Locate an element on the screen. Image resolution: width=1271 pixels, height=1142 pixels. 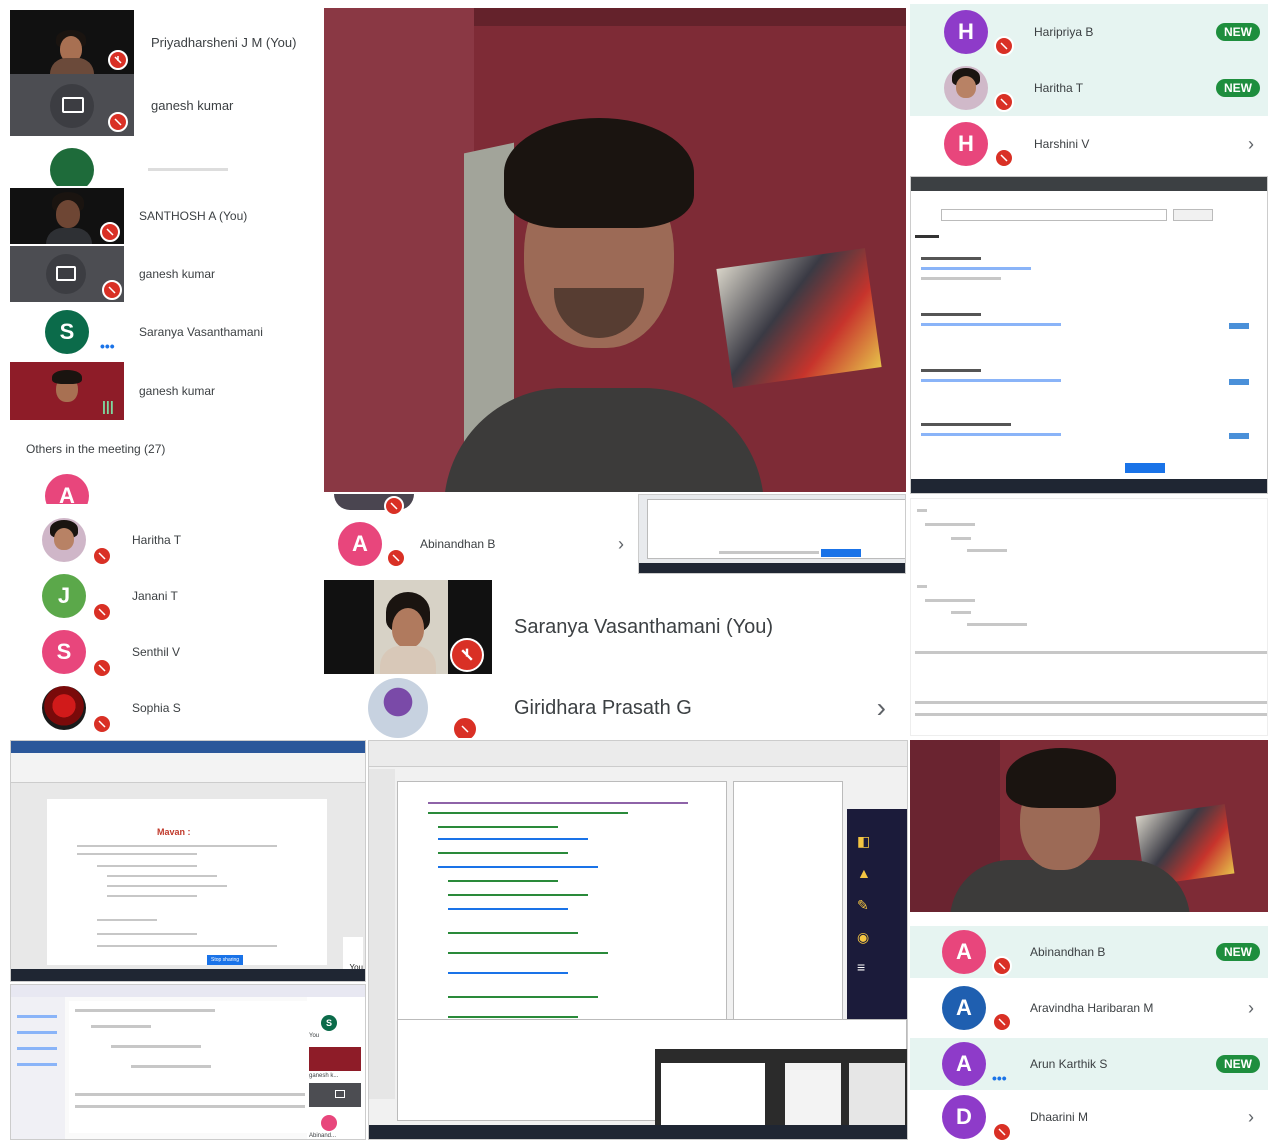
participant-row: A ••• Arun Karthik S NEW is located at coordinates (1089, 1064).